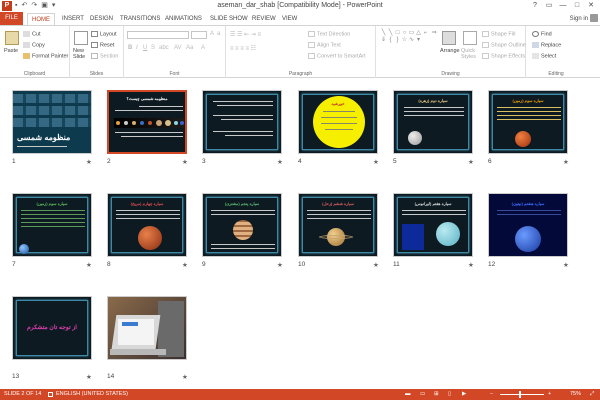 This screenshot has height=400, width=600. I want to click on sign-in-link: Sign in, so click(579, 19).